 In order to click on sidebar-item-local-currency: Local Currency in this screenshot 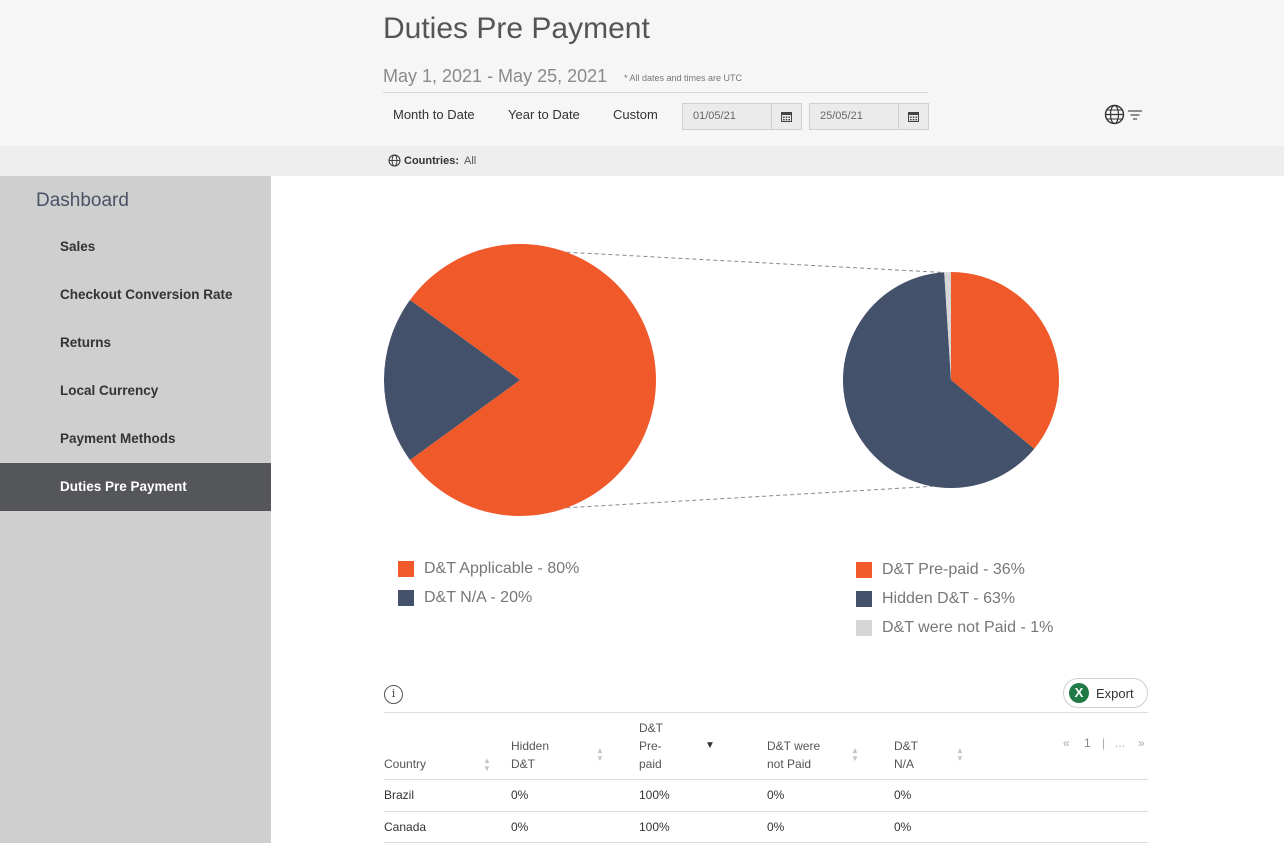, I will do `click(135, 391)`.